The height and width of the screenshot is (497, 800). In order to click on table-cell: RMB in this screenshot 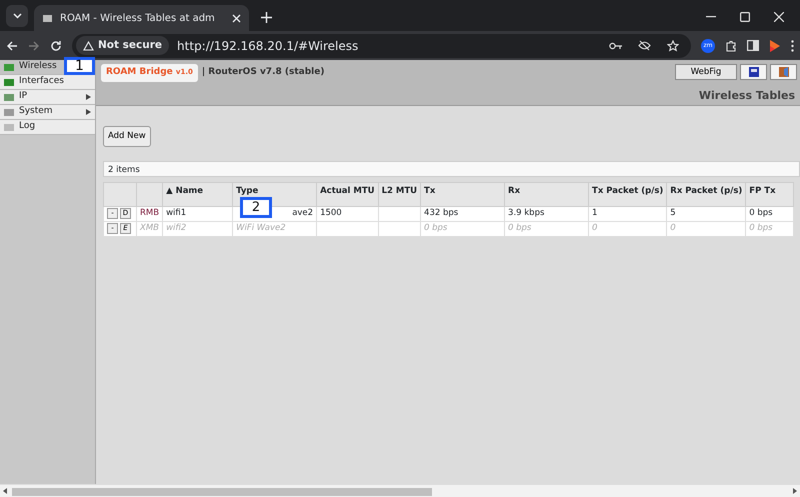, I will do `click(150, 213)`.